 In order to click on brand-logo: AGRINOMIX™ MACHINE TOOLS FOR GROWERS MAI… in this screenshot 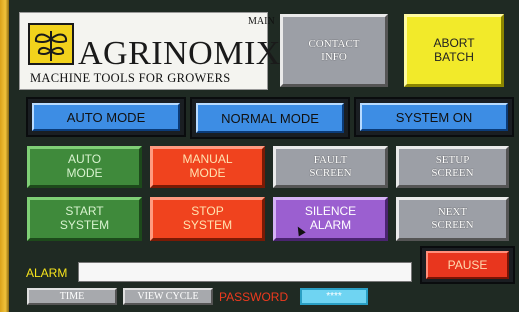, I will do `click(155, 51)`.